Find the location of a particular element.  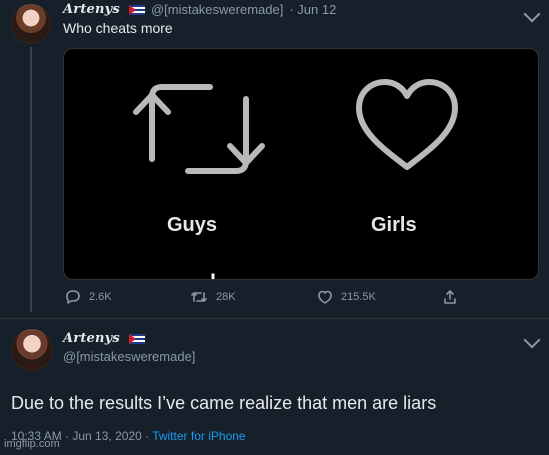

retweet-action: 28K is located at coordinates (213, 297).